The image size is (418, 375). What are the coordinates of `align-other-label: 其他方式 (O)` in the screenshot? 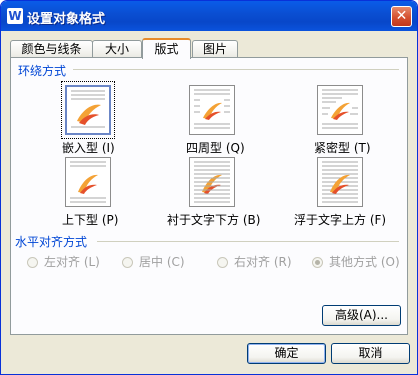 It's located at (364, 262).